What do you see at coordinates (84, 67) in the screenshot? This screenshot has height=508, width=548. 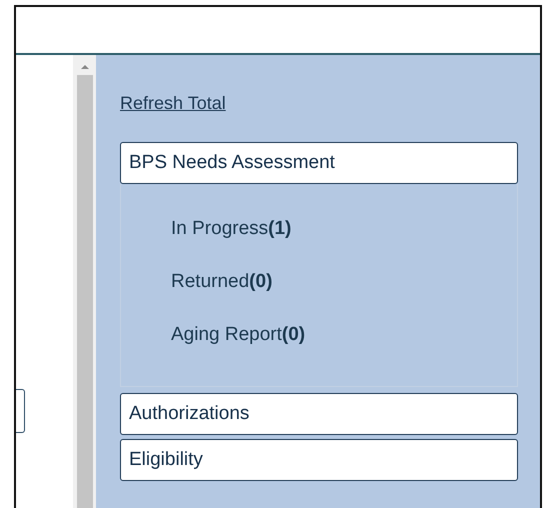 I see `scroll-up-icon` at bounding box center [84, 67].